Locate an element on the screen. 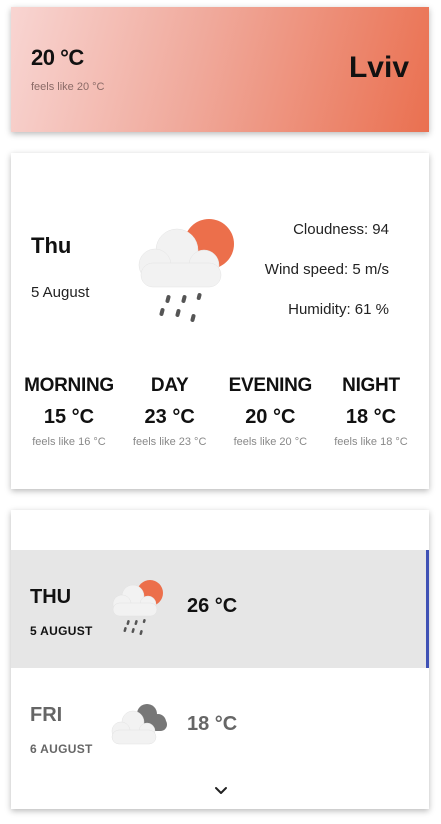  forecast-item-fri: FRI 6 AUGUST 18 °C is located at coordinates (220, 727).